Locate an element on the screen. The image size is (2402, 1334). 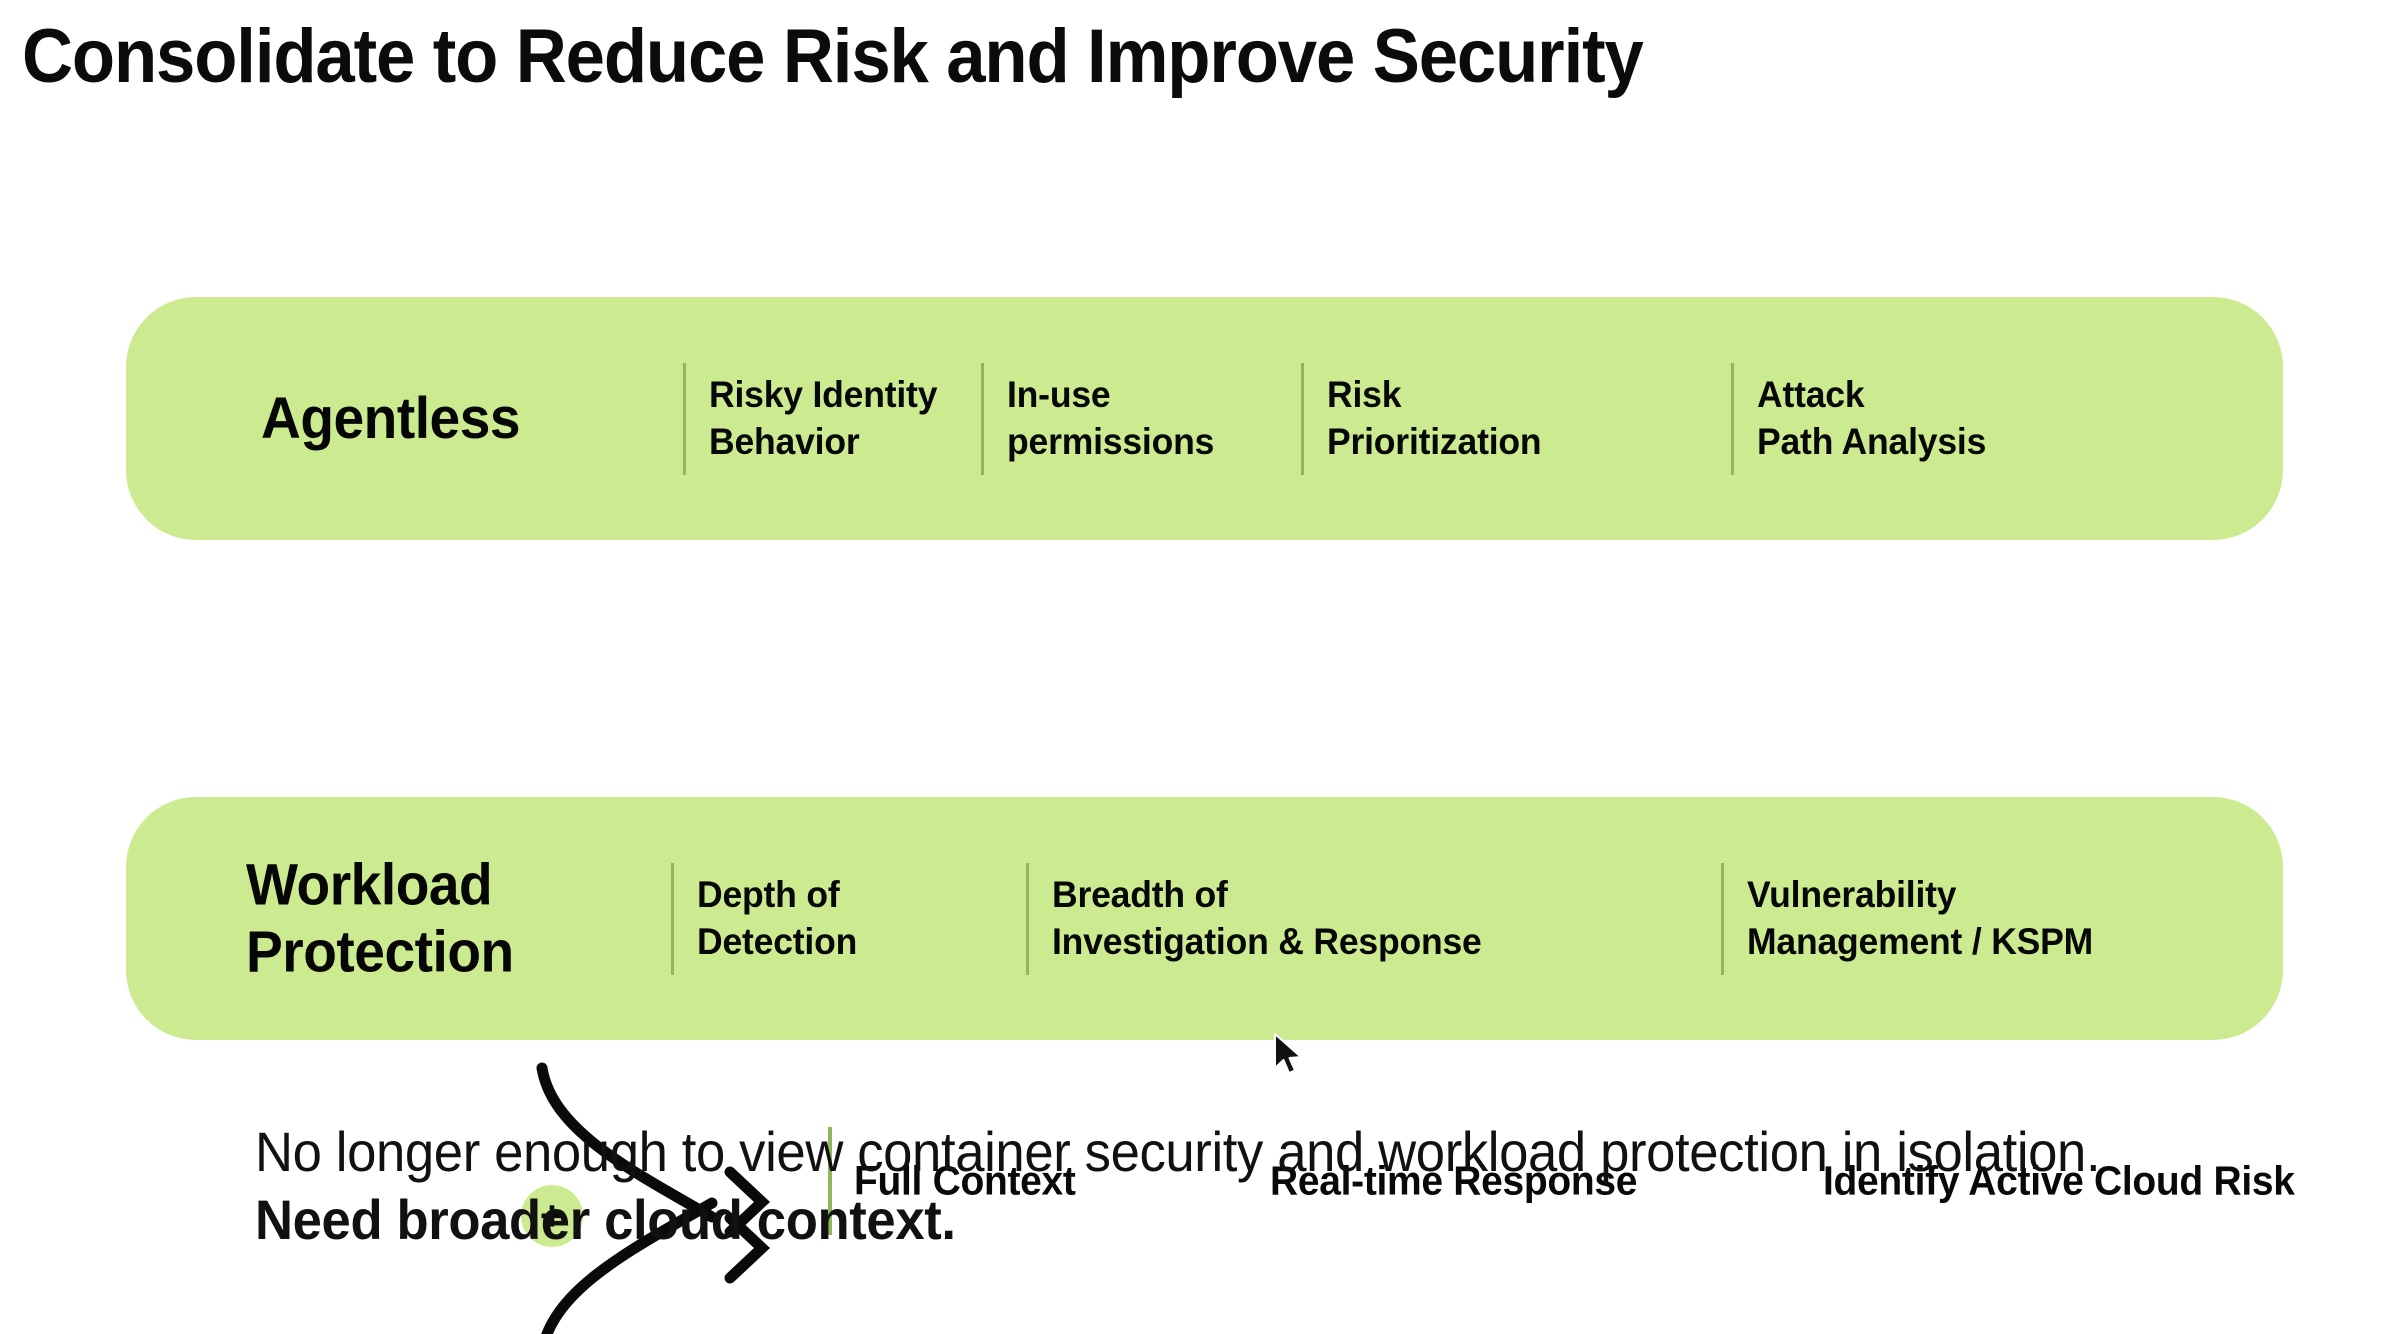
feature-label: Risk Prioritization is located at coordinates (1434, 417).